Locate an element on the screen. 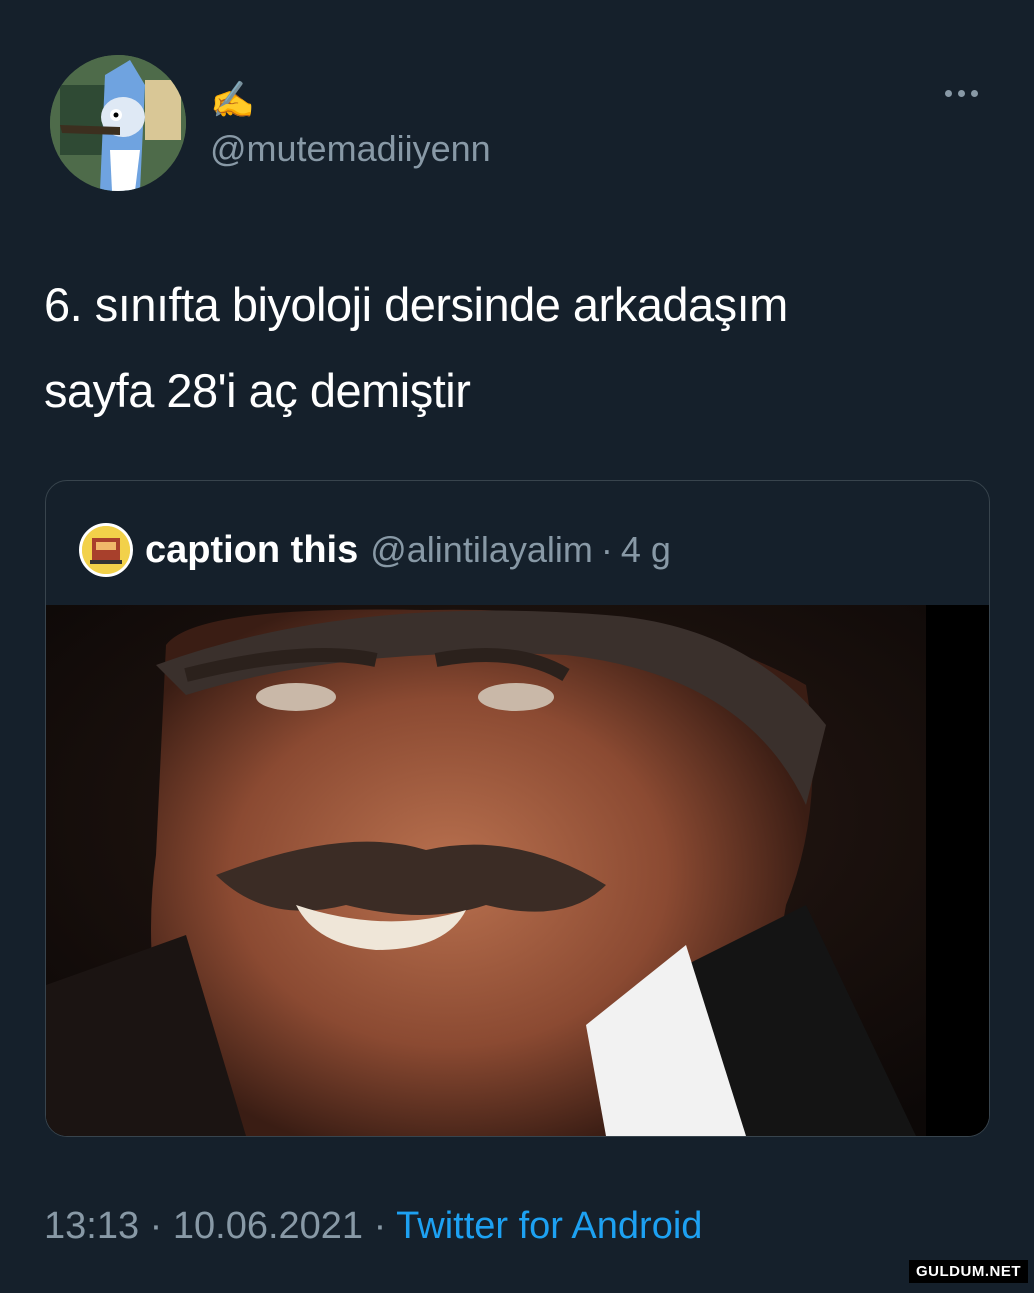 This screenshot has height=1293, width=1034. profile-avatar is located at coordinates (118, 123).